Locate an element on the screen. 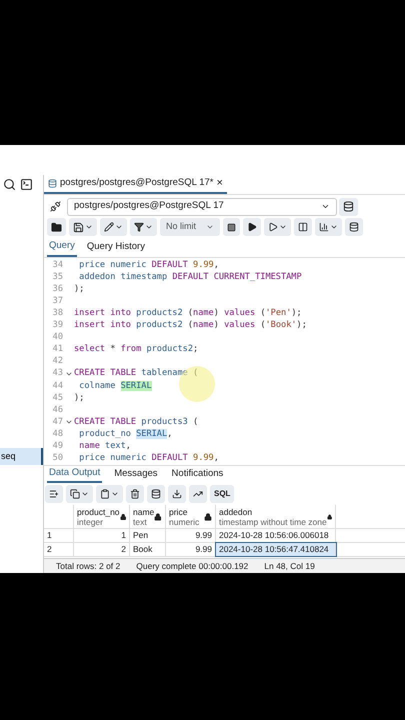 This screenshot has height=720, width=405. tree-item: seq is located at coordinates (21, 456).